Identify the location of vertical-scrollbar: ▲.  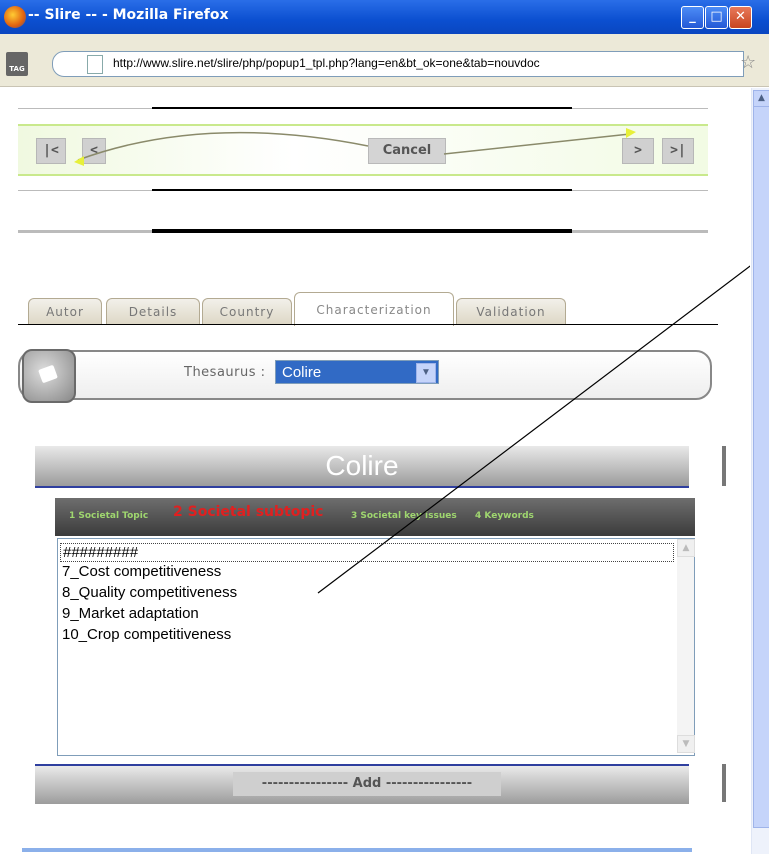
(760, 471).